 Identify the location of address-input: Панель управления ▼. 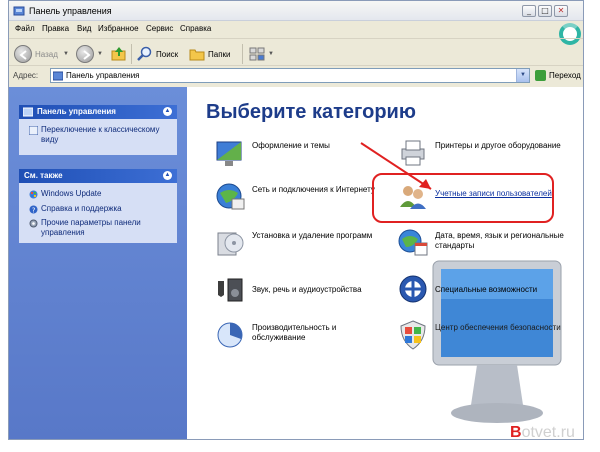
(290, 75).